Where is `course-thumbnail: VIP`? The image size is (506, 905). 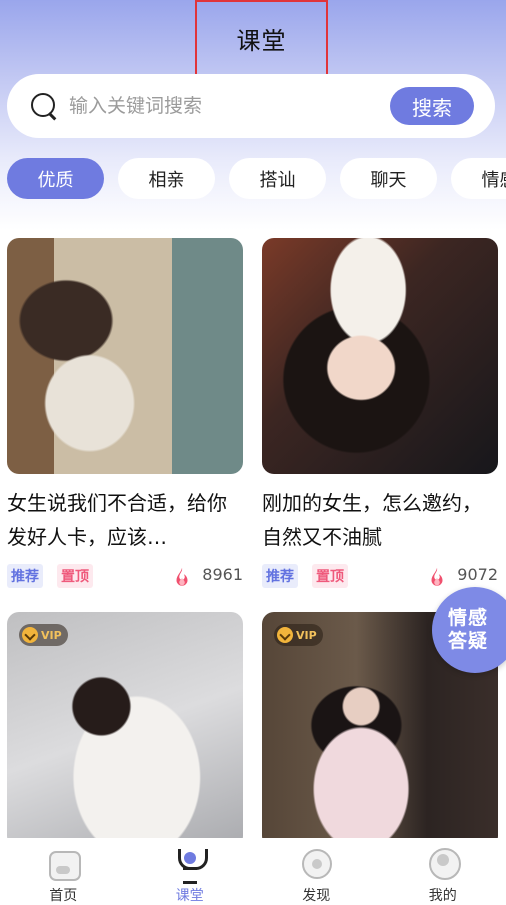 course-thumbnail: VIP is located at coordinates (125, 730).